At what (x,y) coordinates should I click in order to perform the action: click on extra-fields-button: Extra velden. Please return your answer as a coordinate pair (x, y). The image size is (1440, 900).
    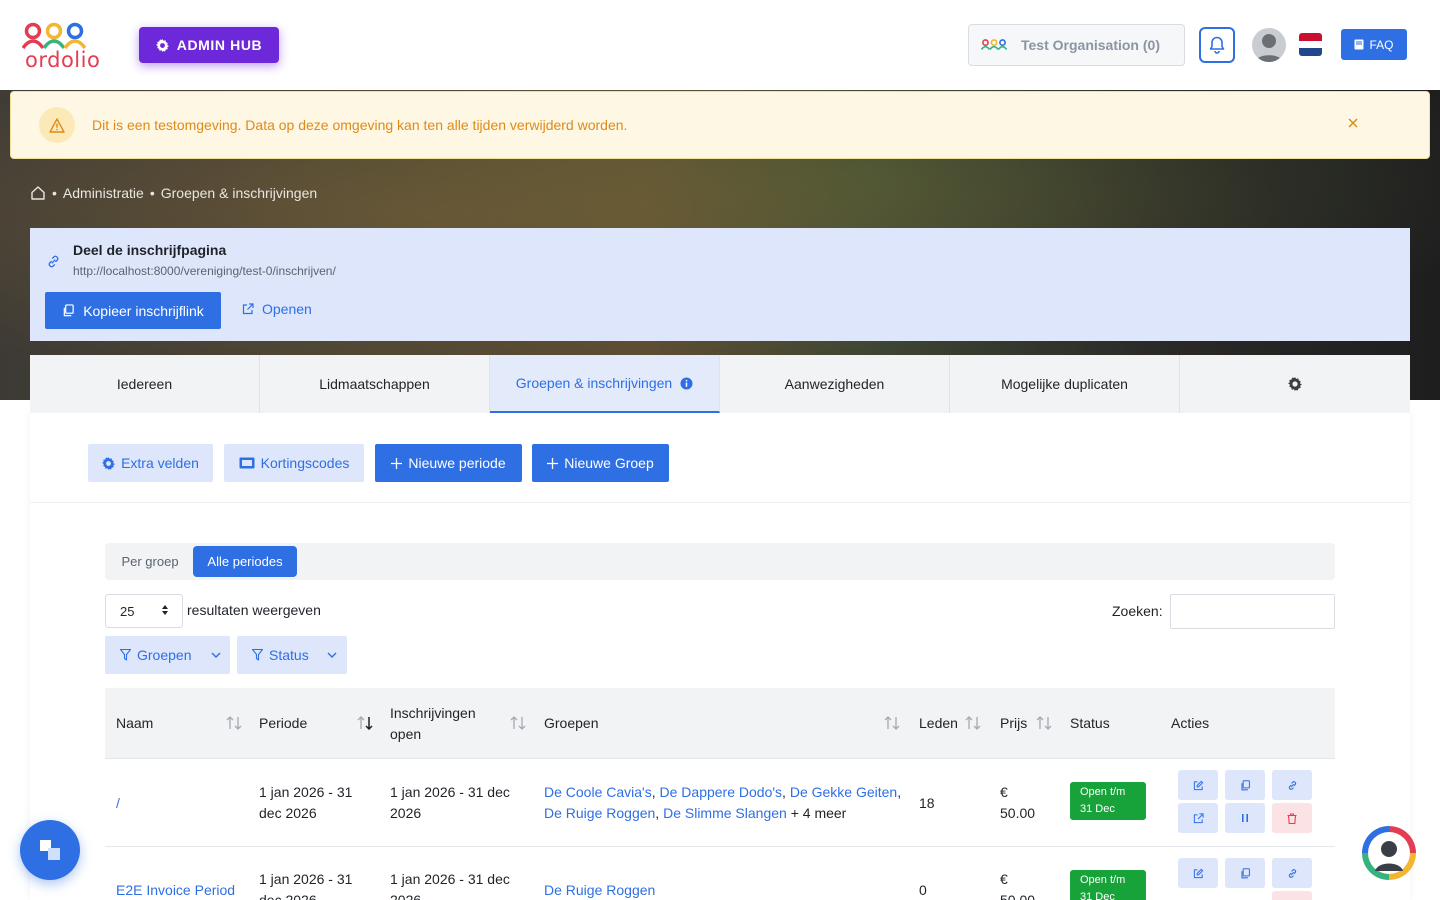
    Looking at the image, I should click on (150, 463).